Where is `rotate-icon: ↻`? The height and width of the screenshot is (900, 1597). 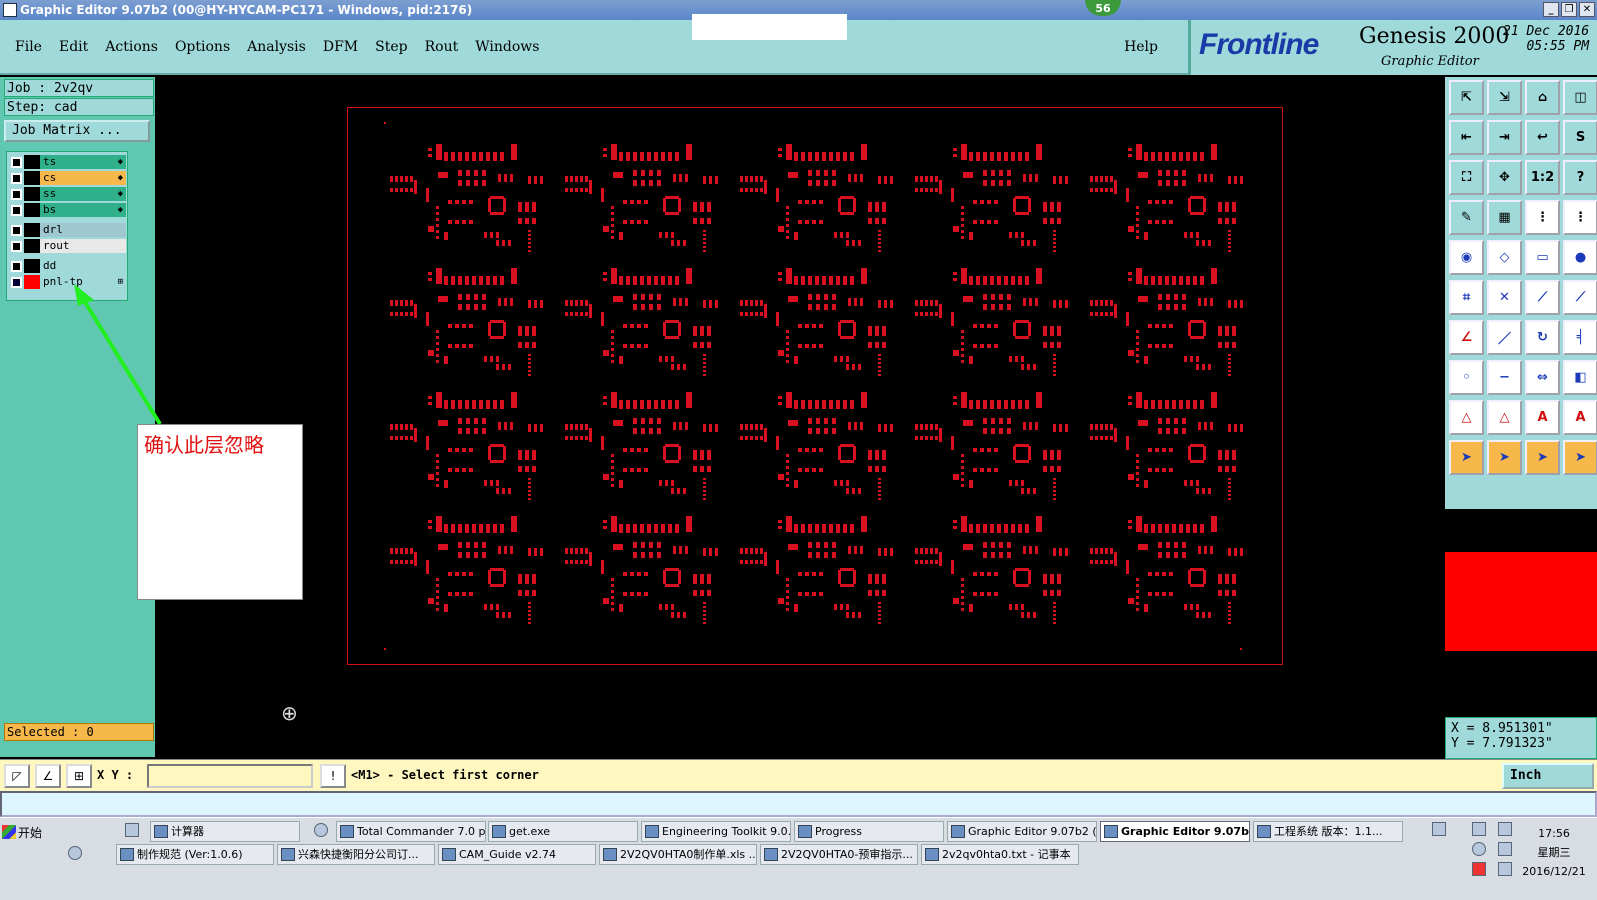
rotate-icon: ↻ is located at coordinates (1542, 337).